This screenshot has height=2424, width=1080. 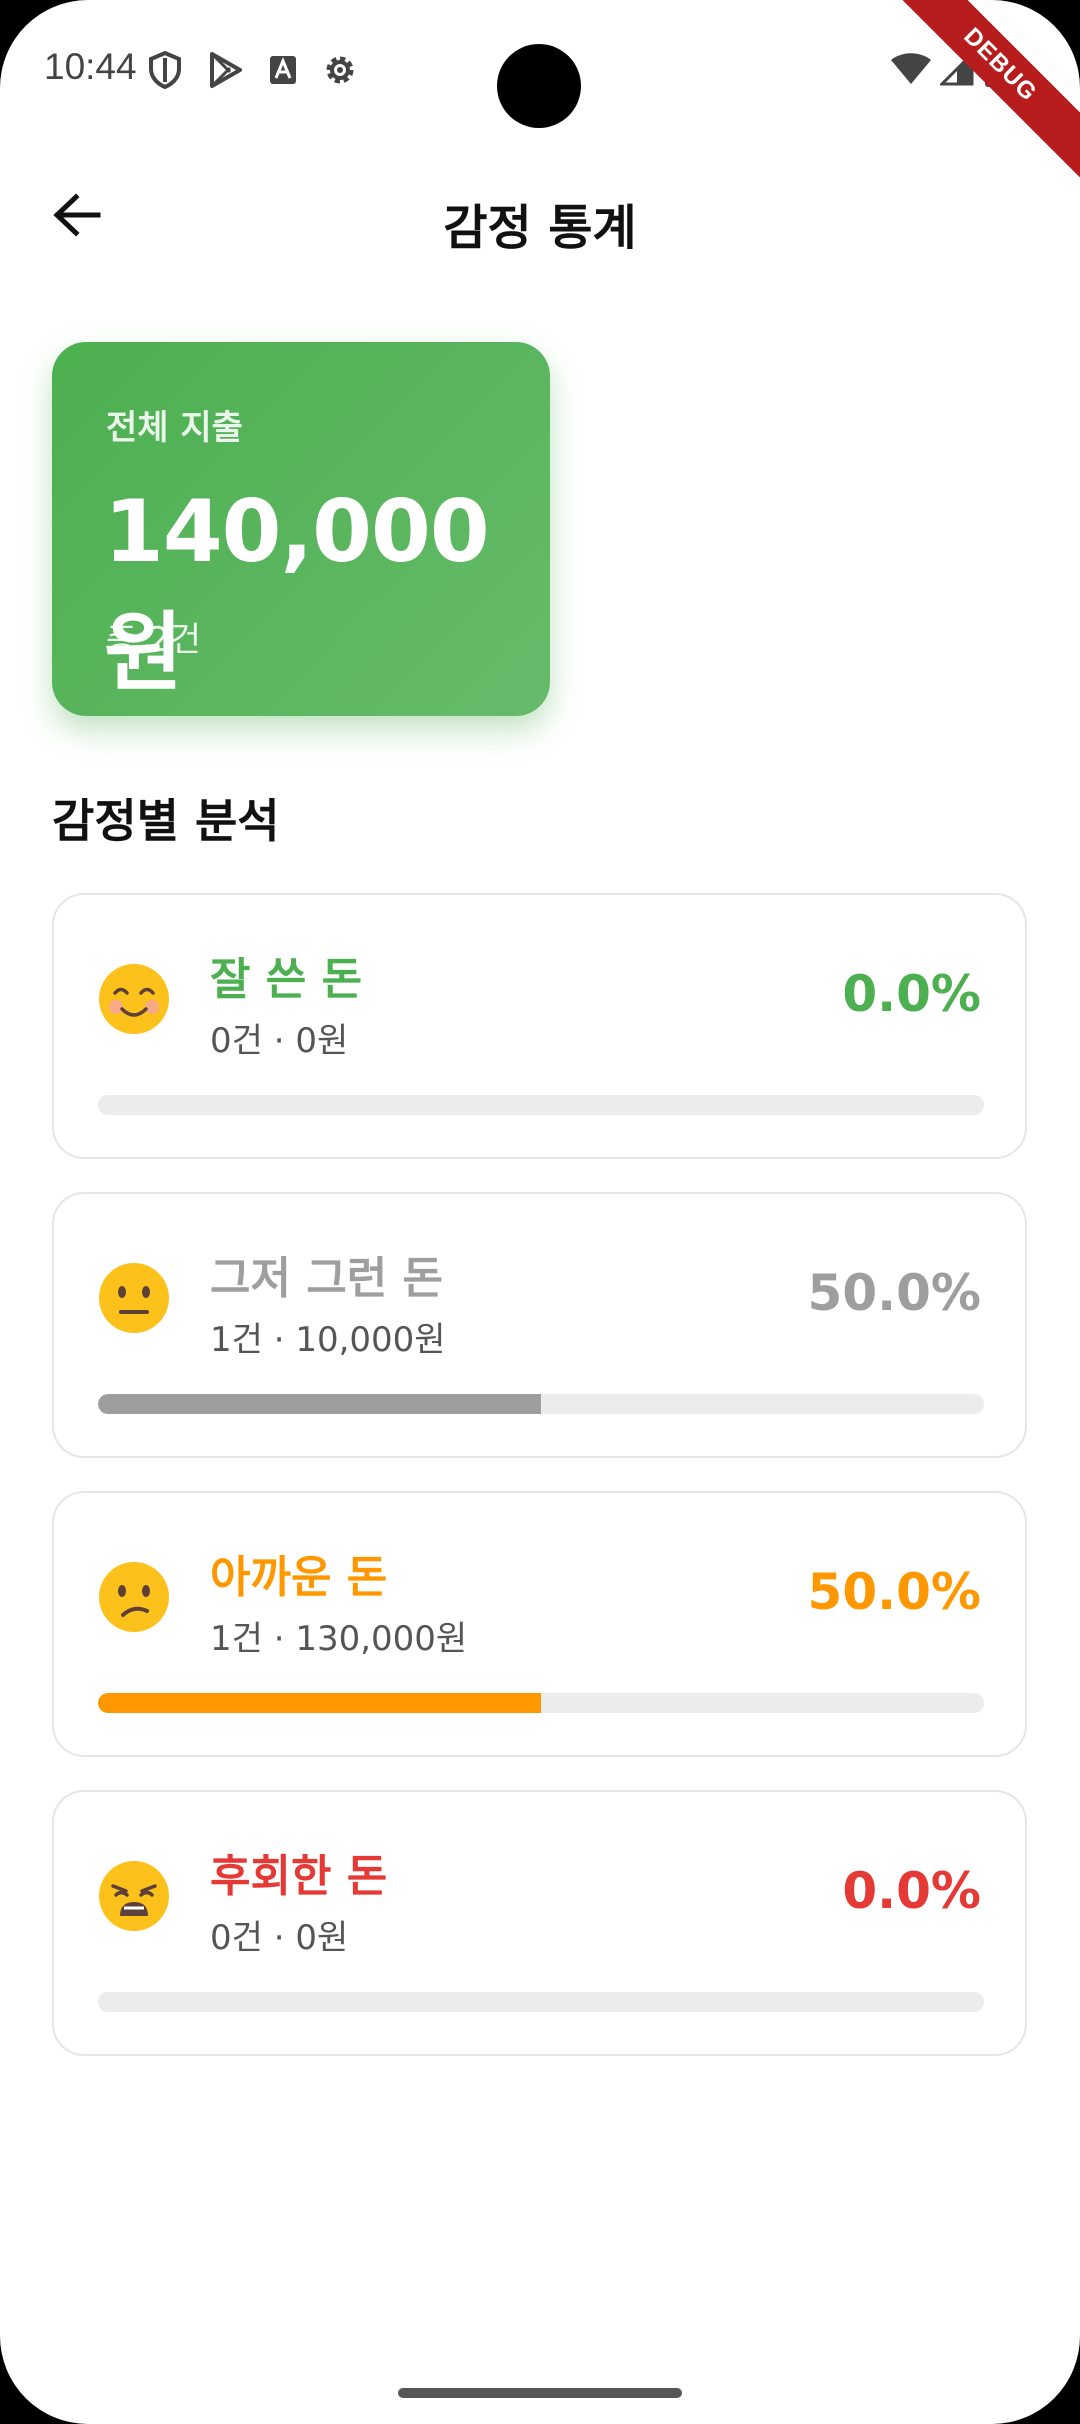 What do you see at coordinates (299, 1876) in the screenshot?
I see `emotion-name: 후회한 돈` at bounding box center [299, 1876].